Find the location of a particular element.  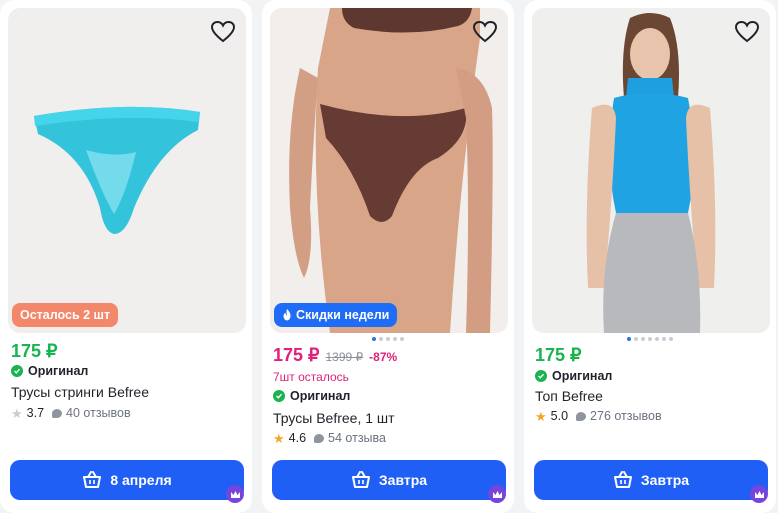

stock-badge-label: Осталось 2 шт is located at coordinates (65, 315).